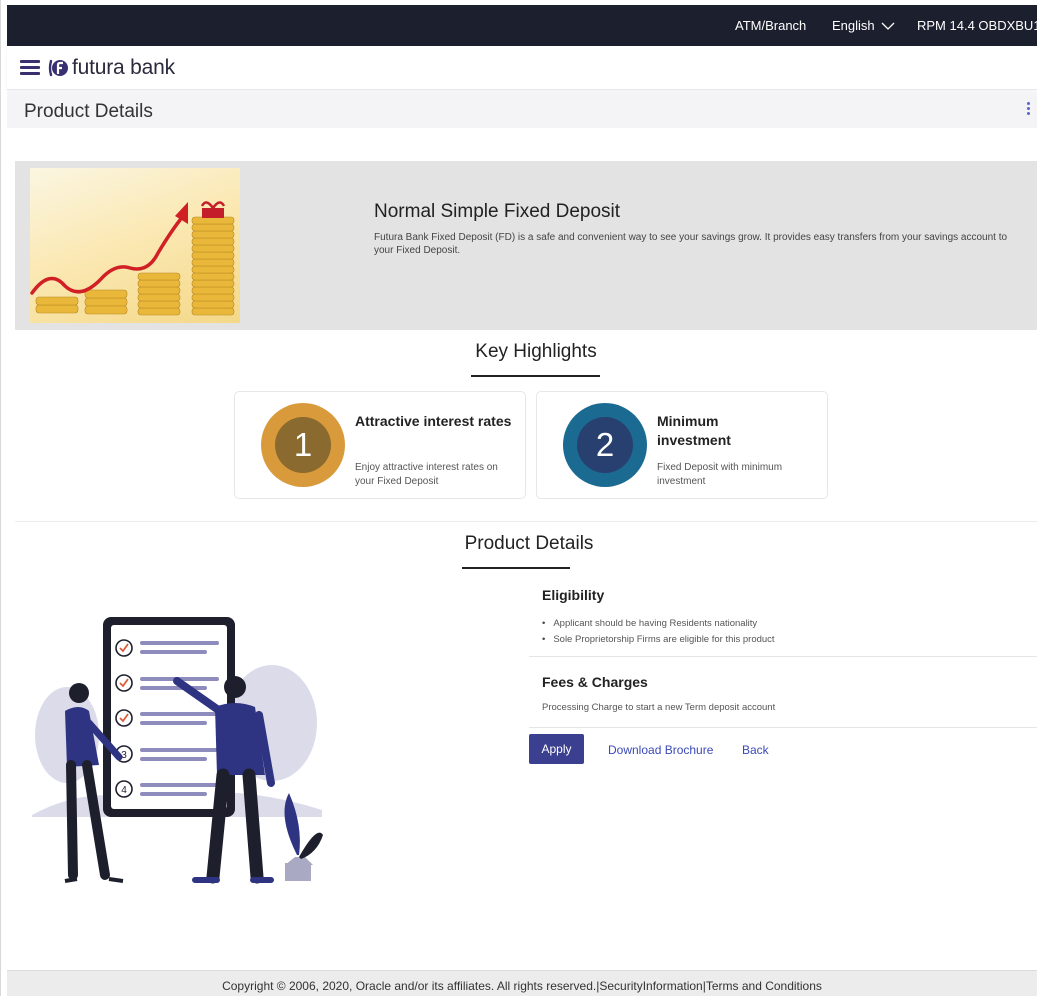 The height and width of the screenshot is (996, 1037). I want to click on checklist-illustration: 3 4, so click(177, 747).